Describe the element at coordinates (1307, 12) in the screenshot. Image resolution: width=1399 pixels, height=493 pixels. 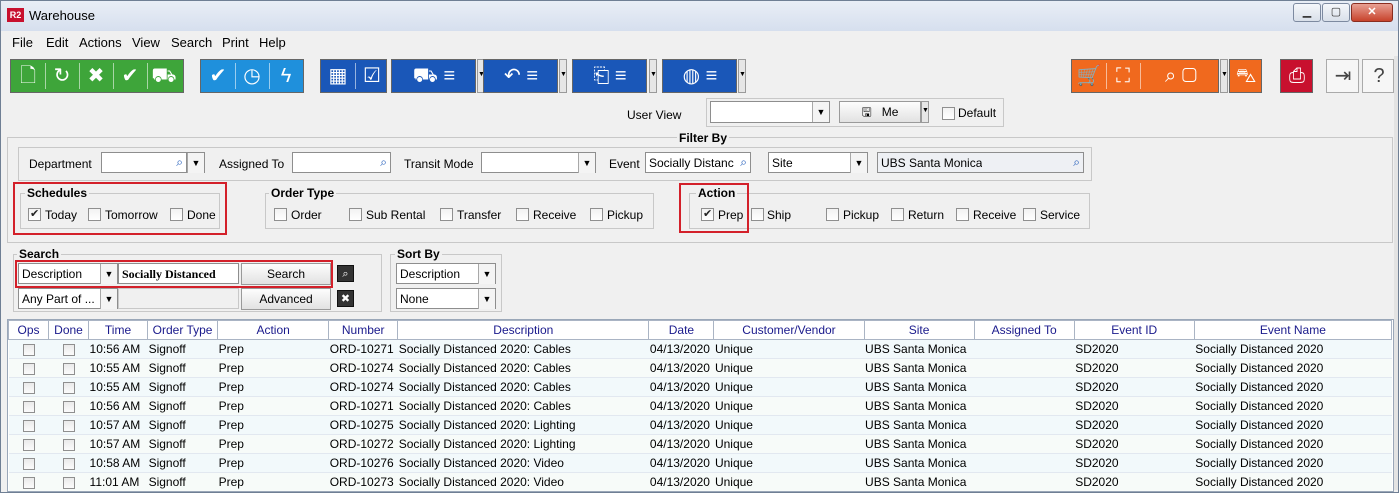
I see `minimize-button: ▁` at that location.